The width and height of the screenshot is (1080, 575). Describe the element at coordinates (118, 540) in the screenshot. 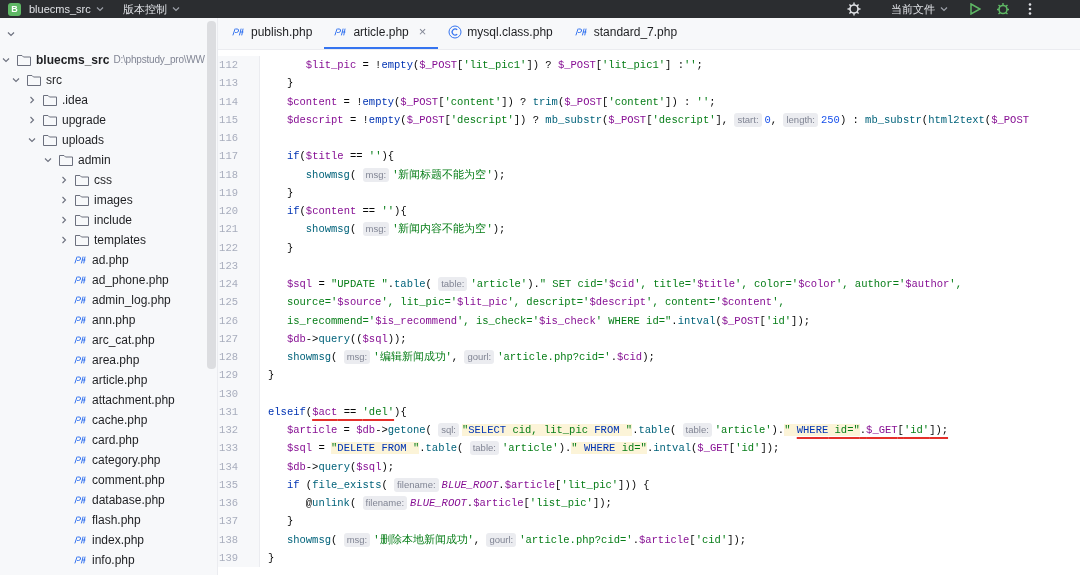

I see `file-name: index.php` at that location.